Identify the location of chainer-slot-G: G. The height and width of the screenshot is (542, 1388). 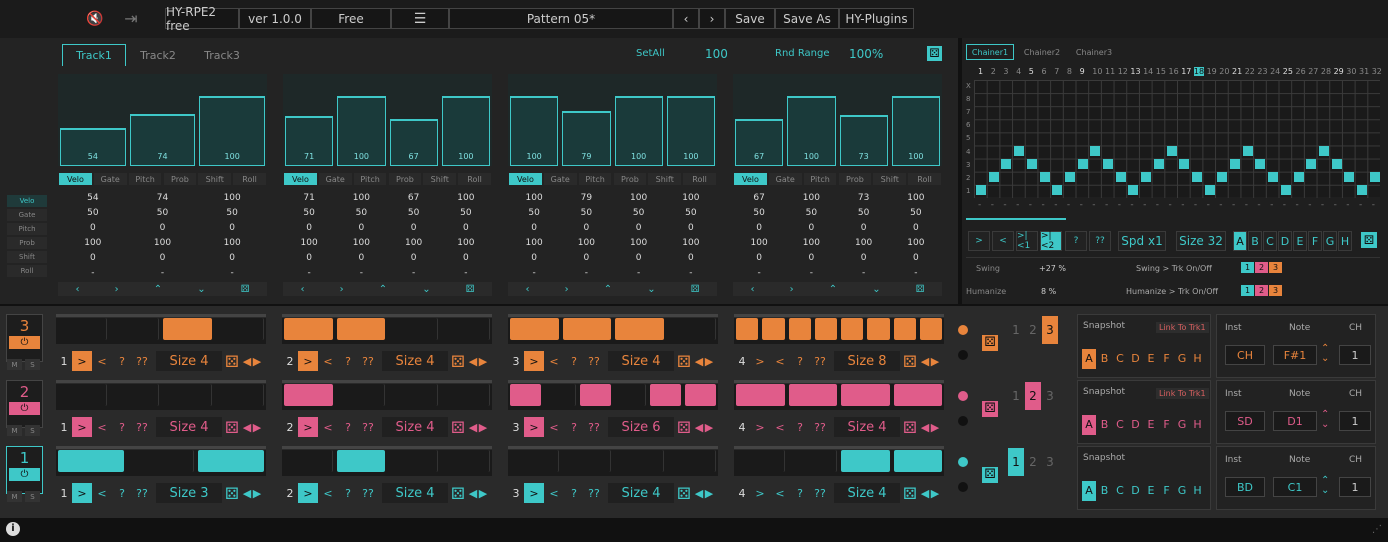
(1330, 241).